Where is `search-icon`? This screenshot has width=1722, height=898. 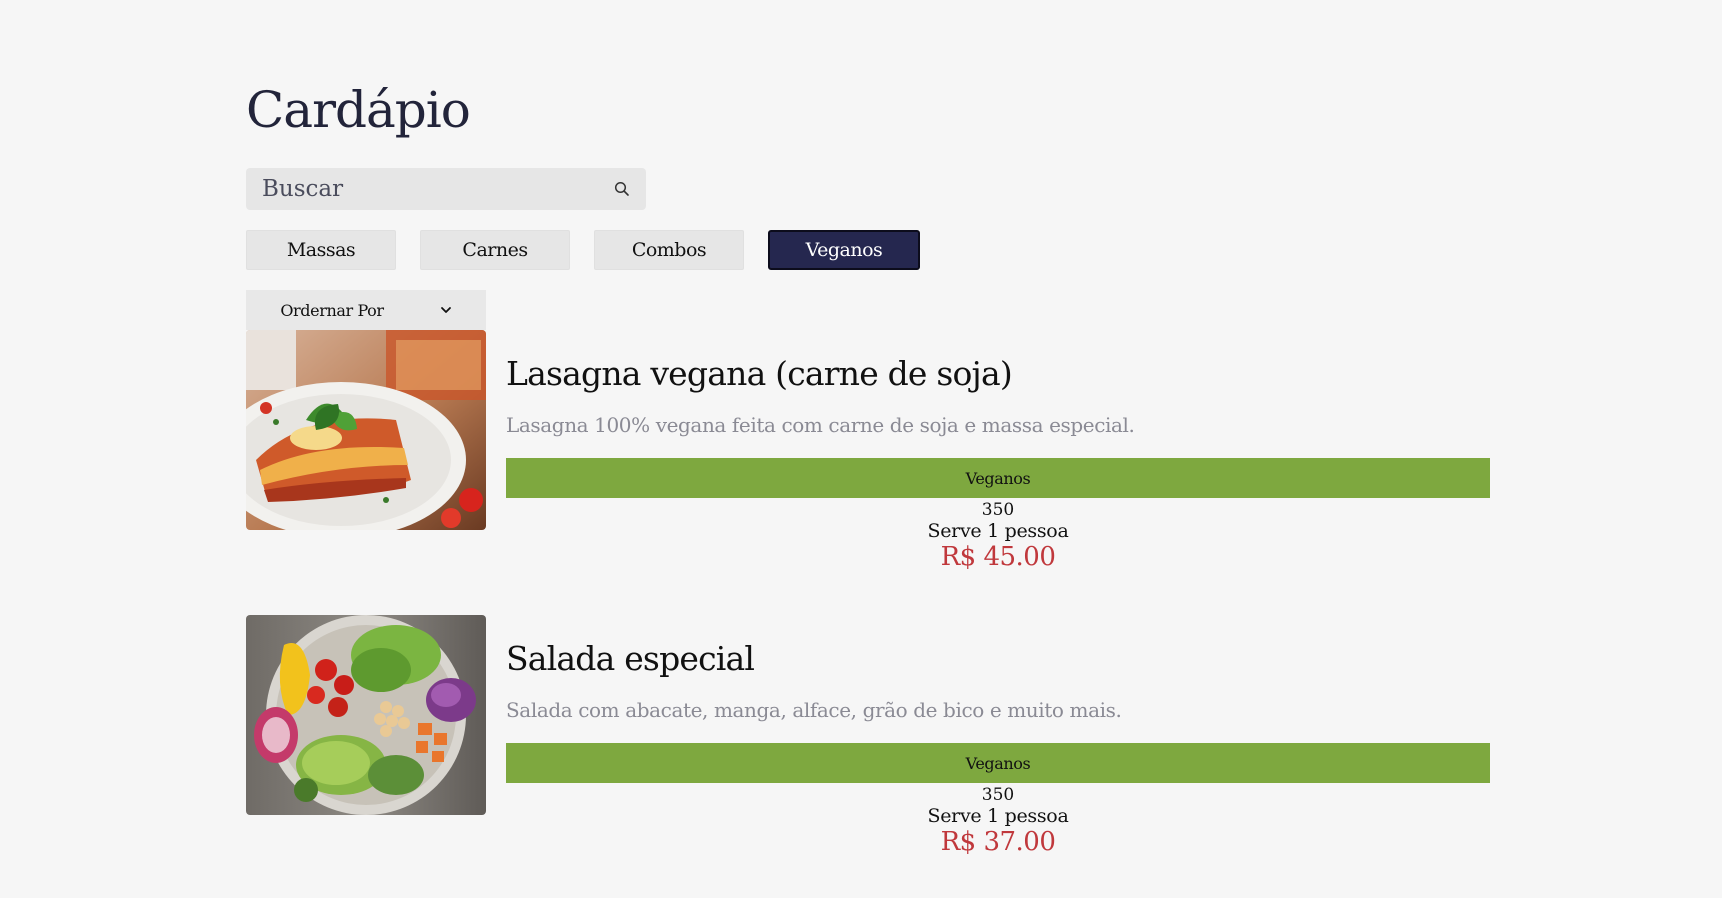 search-icon is located at coordinates (622, 189).